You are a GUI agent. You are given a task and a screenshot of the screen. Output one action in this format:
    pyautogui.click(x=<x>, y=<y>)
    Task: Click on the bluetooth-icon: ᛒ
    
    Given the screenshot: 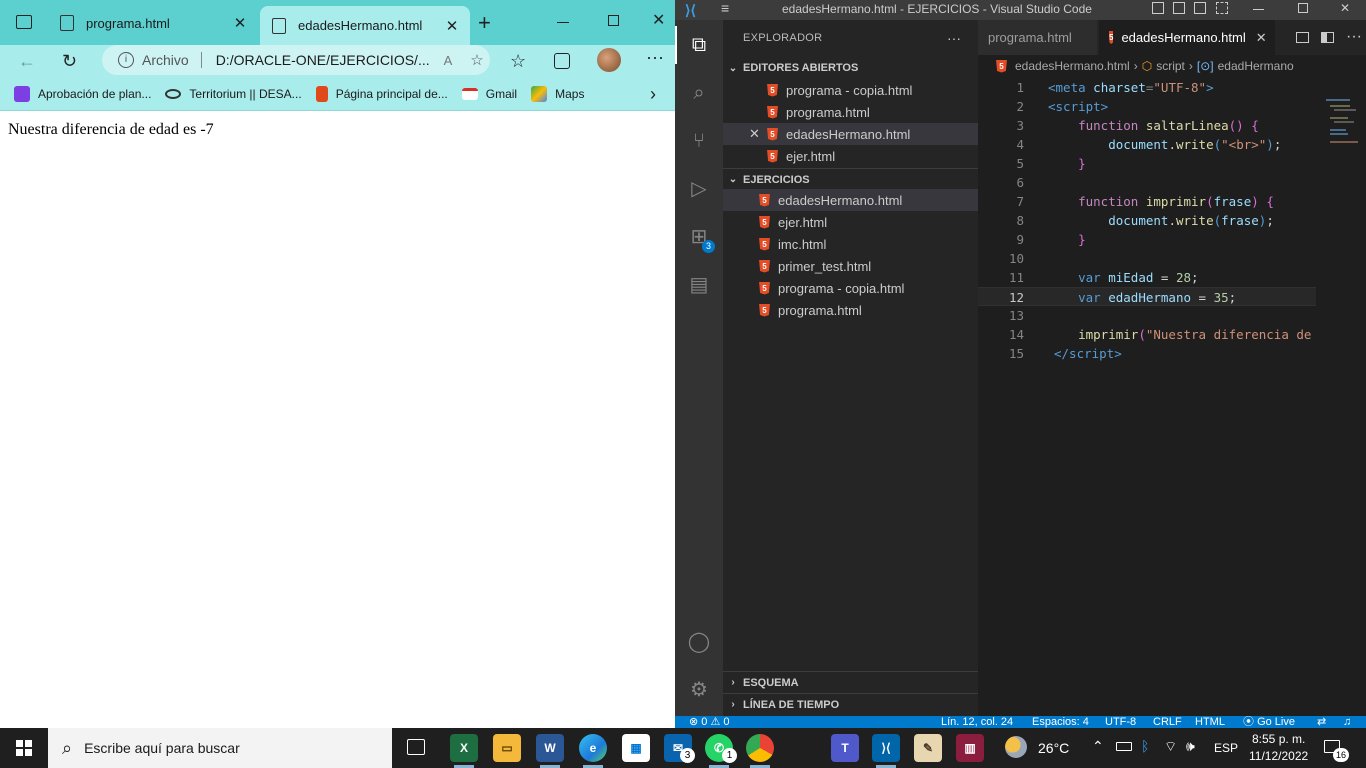 What is the action you would take?
    pyautogui.click(x=1145, y=746)
    